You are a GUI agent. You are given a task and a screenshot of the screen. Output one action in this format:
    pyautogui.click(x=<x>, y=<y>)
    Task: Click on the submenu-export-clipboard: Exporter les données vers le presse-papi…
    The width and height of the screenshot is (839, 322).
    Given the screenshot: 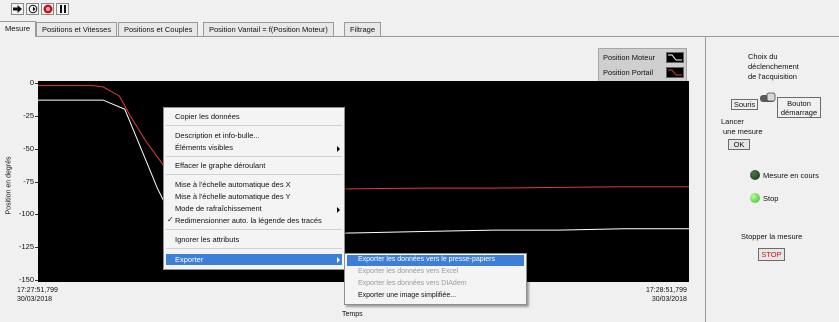 What is the action you would take?
    pyautogui.click(x=426, y=259)
    